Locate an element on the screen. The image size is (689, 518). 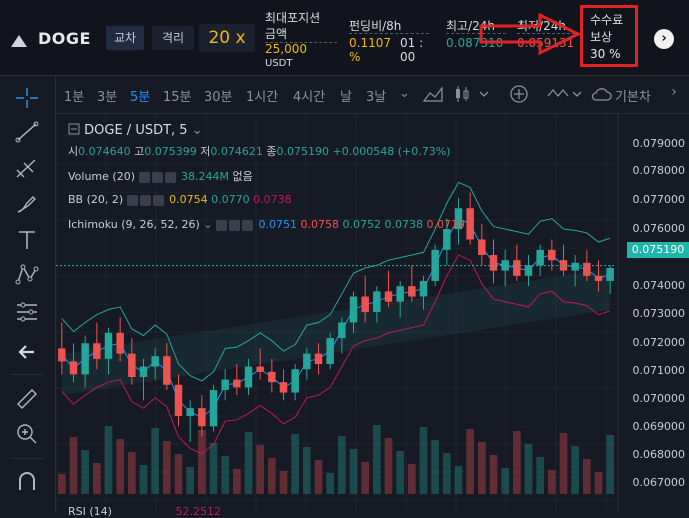
interval-3m: 3분 is located at coordinates (107, 95).